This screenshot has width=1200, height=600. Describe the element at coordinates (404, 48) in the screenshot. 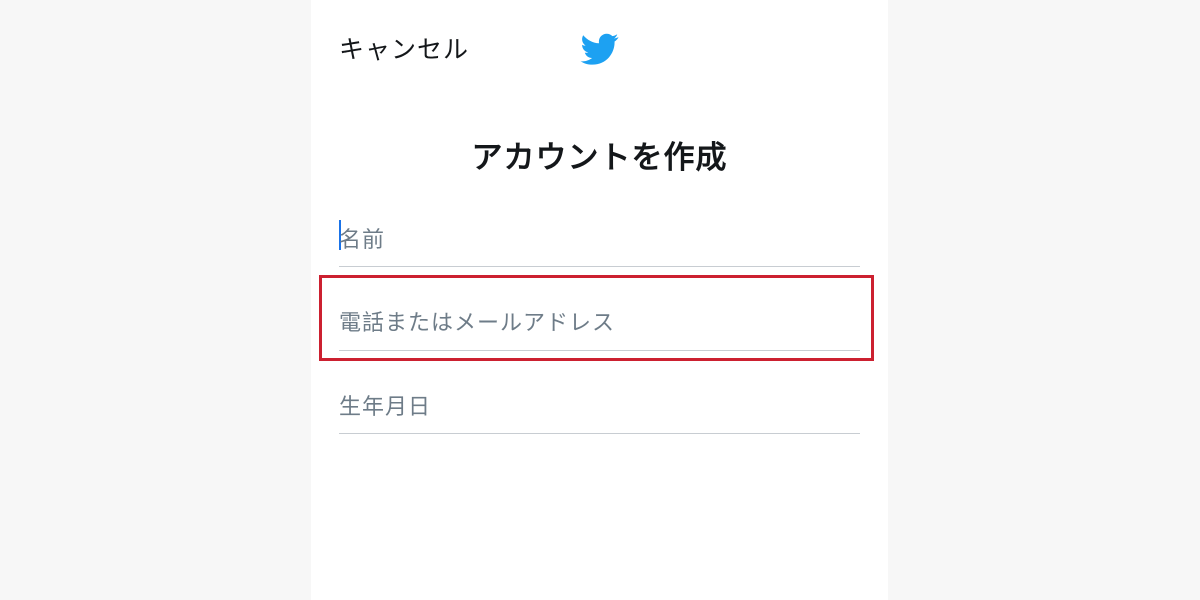

I see `cancel-button: キャンセル` at that location.